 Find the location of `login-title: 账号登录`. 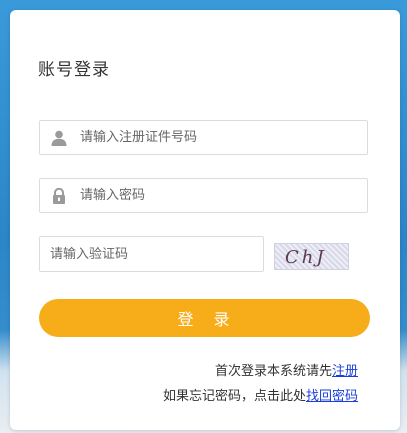

login-title: 账号登录 is located at coordinates (74, 70).